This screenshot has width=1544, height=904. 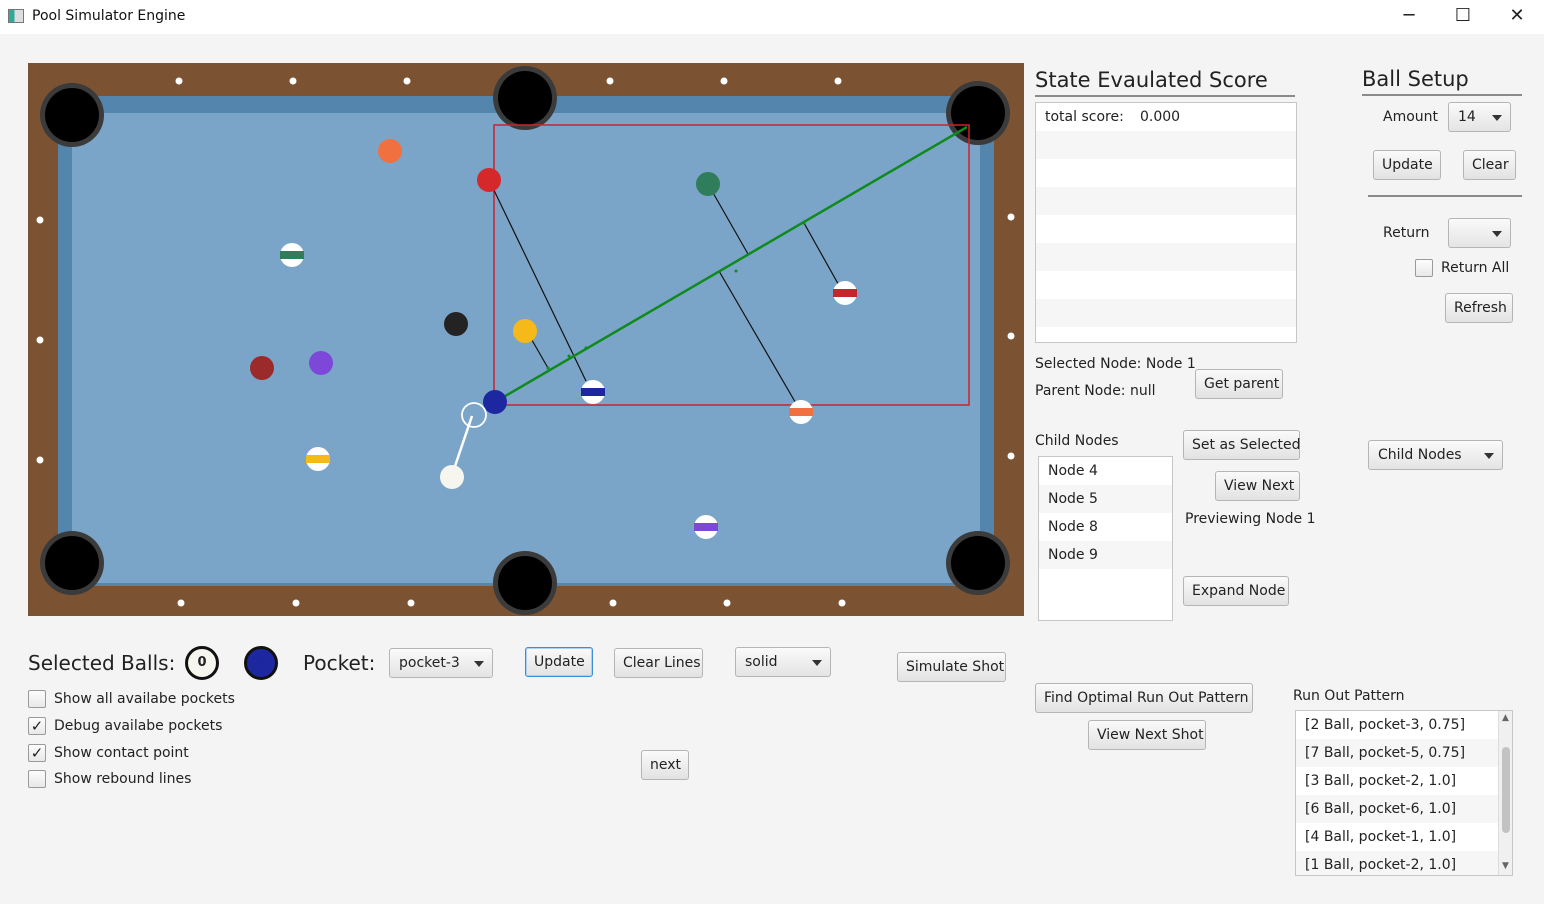 I want to click on next-button: next, so click(x=665, y=765).